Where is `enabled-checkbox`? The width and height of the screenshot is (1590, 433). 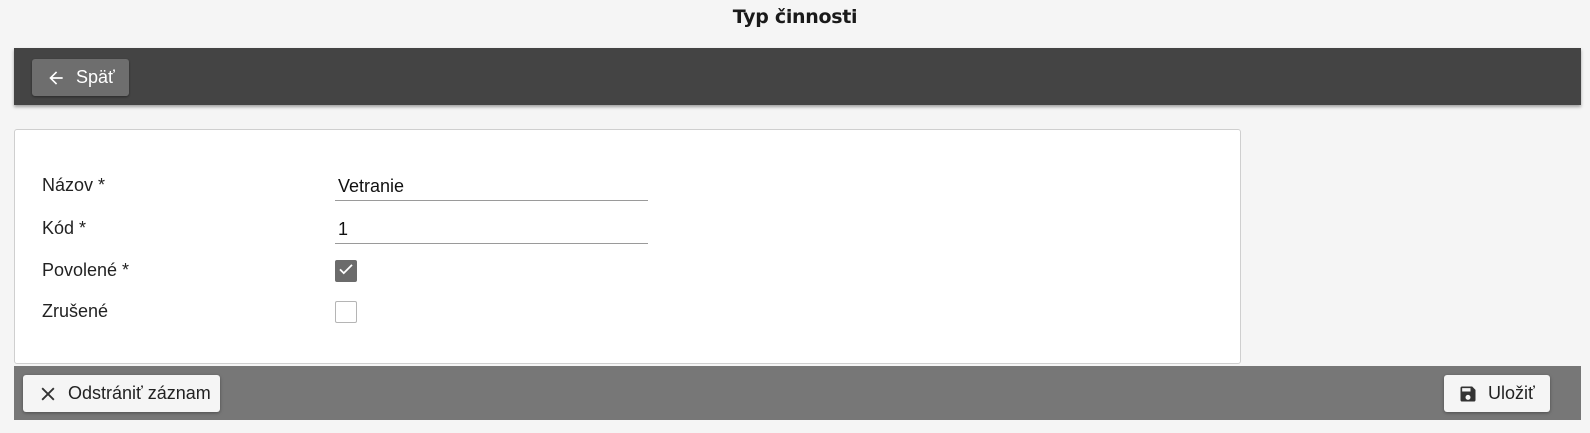 enabled-checkbox is located at coordinates (346, 271).